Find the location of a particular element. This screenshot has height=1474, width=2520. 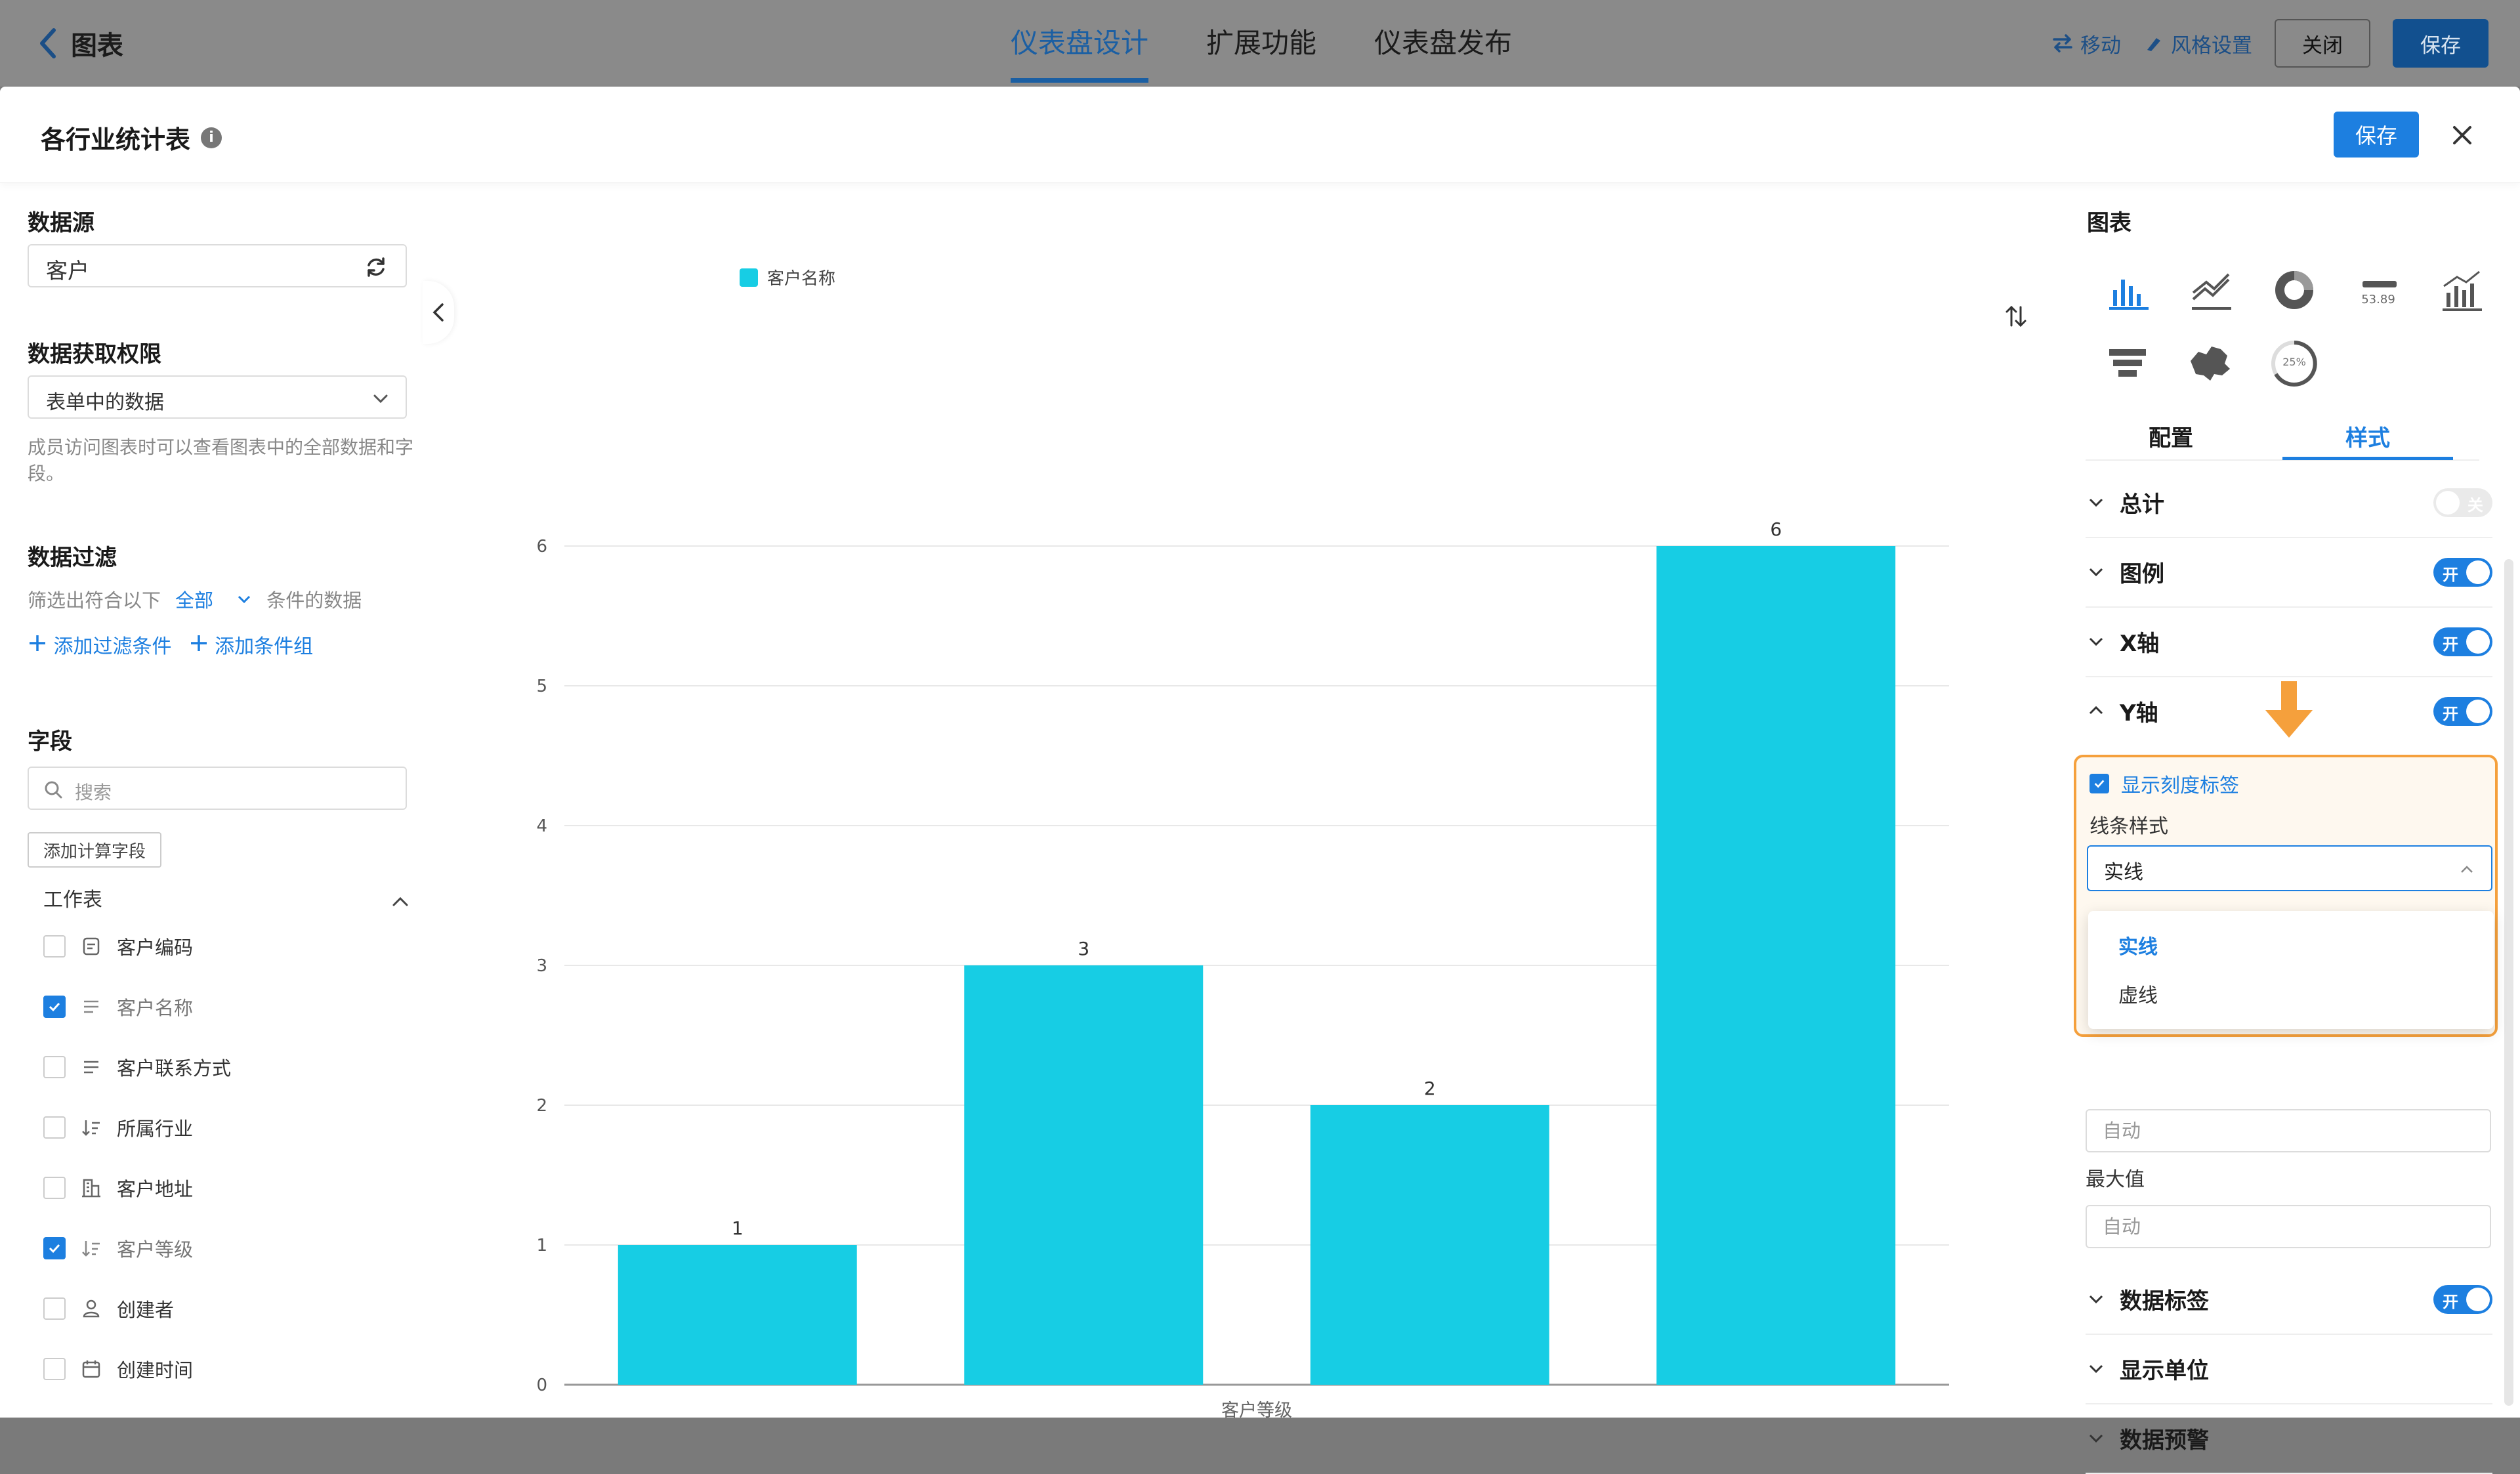

section-name: X轴 is located at coordinates (2140, 643).